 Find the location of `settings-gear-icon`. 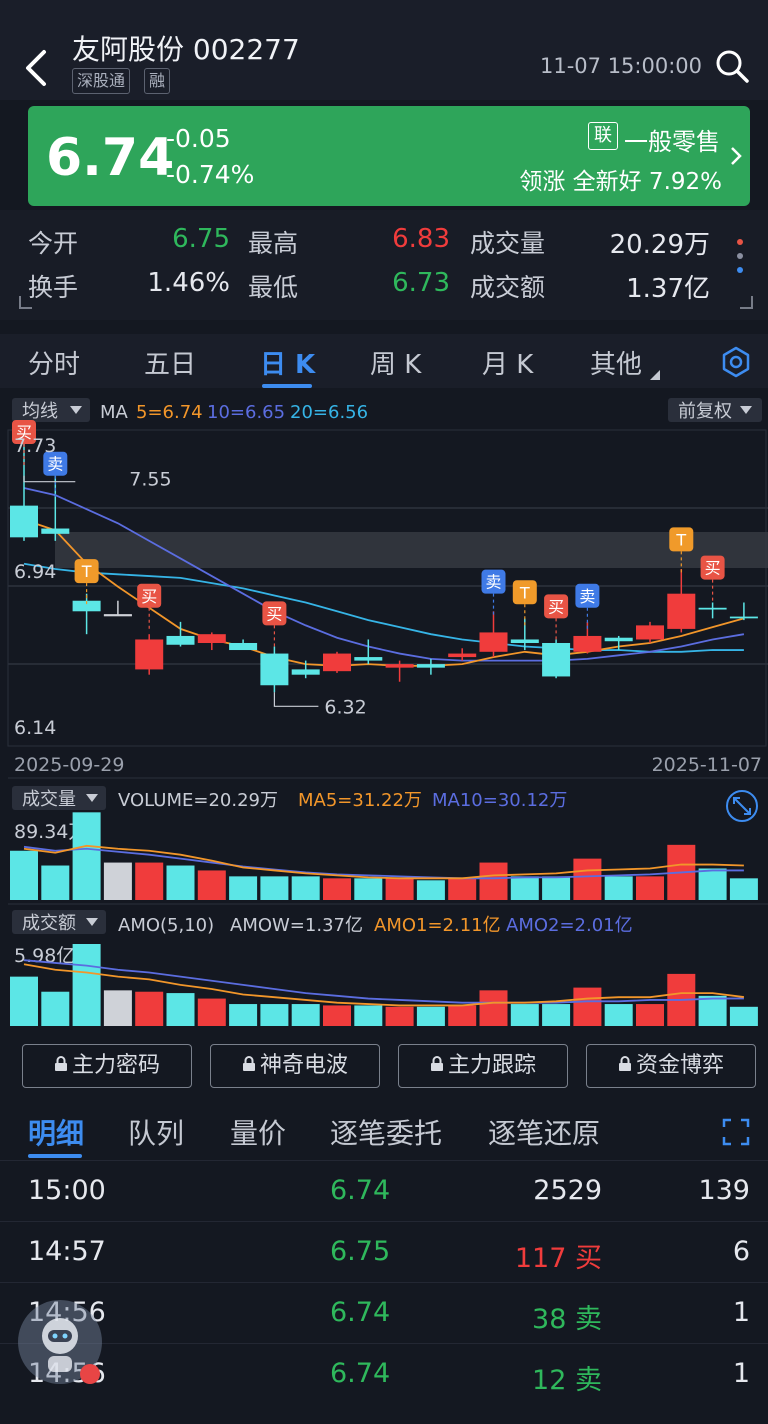

settings-gear-icon is located at coordinates (736, 362).